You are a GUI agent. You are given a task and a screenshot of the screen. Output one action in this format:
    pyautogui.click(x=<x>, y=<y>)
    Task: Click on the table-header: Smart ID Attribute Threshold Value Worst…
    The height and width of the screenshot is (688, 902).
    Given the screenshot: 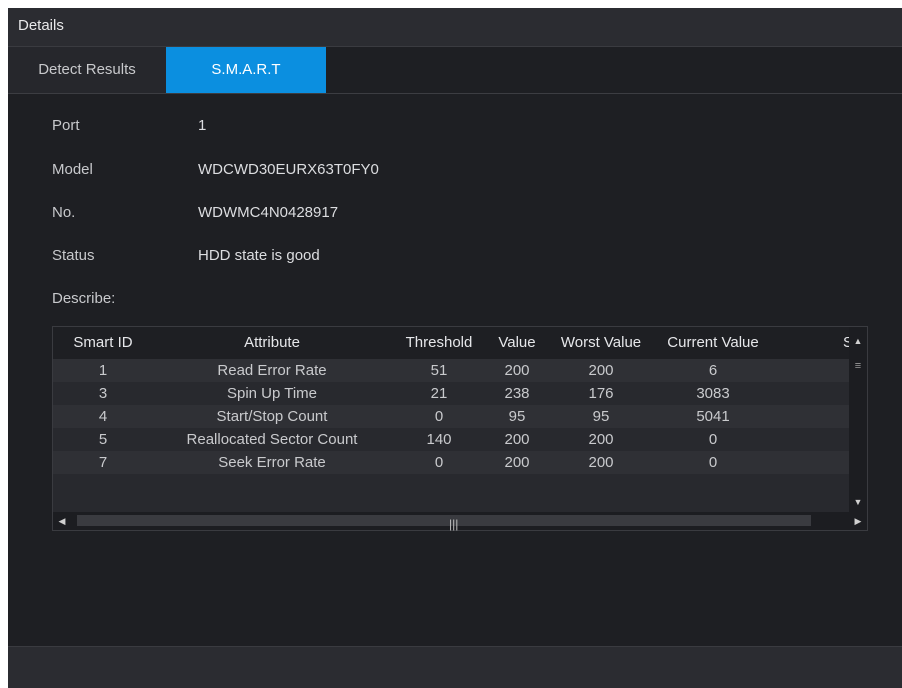 What is the action you would take?
    pyautogui.click(x=453, y=343)
    